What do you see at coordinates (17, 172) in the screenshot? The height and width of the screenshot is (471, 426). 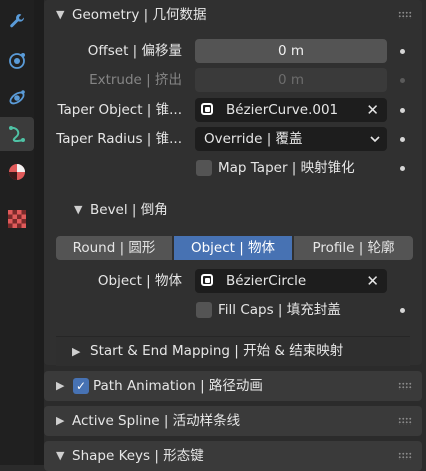 I see `material-icon` at bounding box center [17, 172].